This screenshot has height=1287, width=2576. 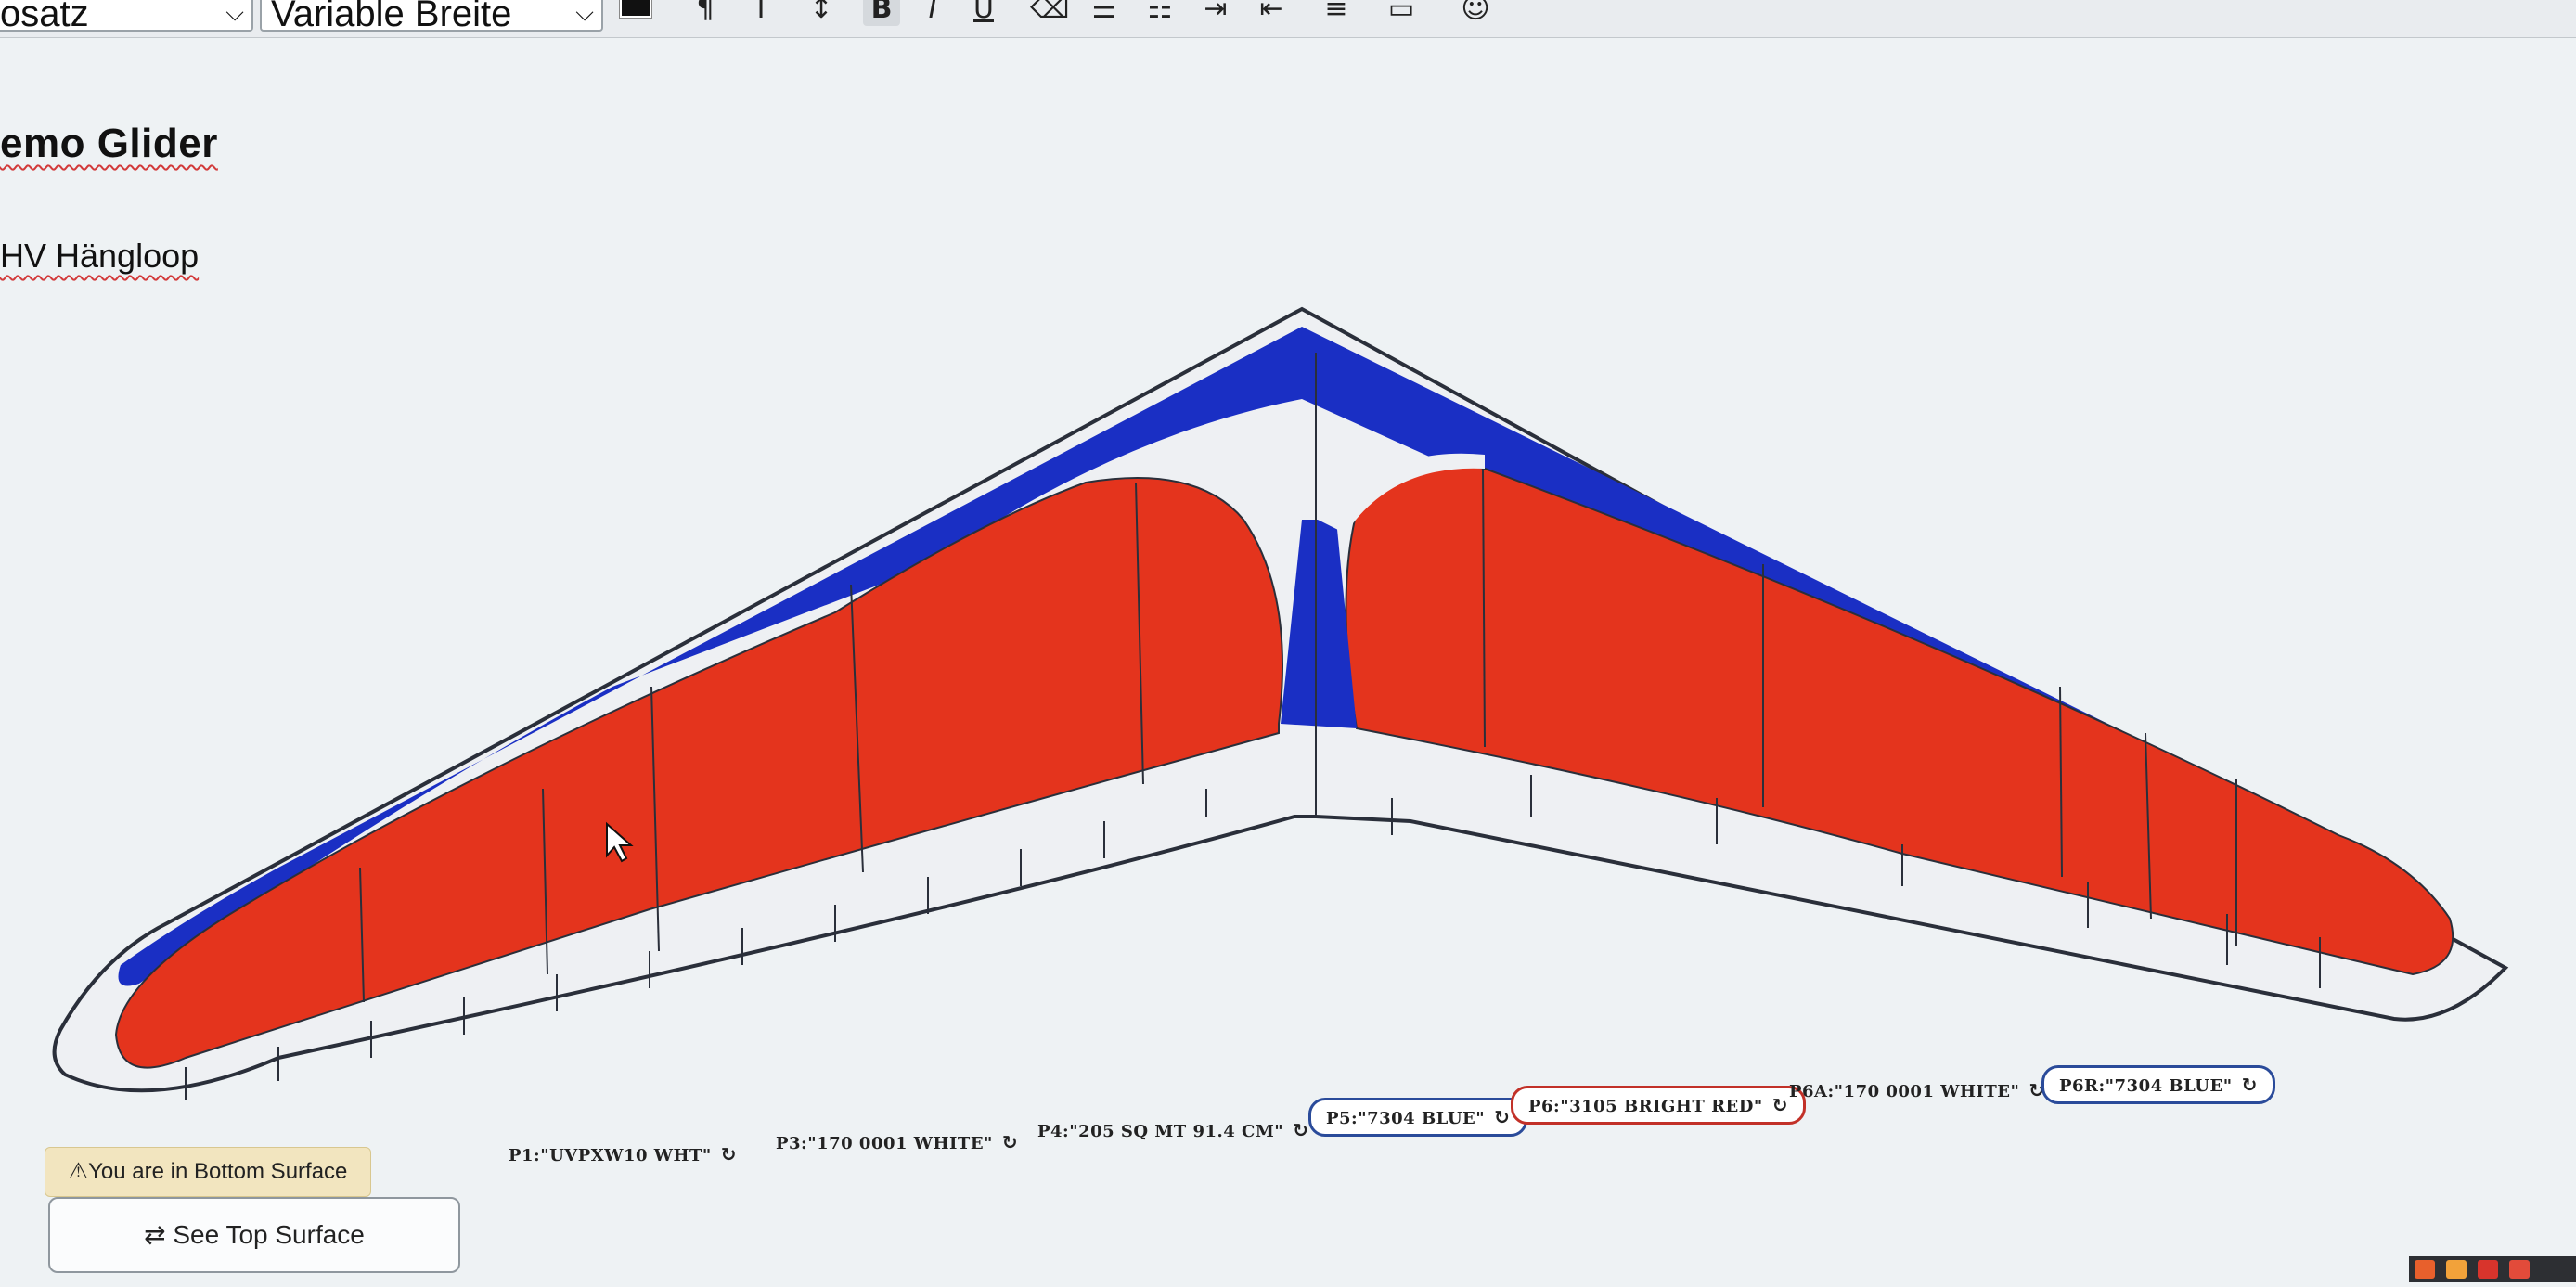 I want to click on panel-label-chip: P3:"170 0001 WHITE" ↻, so click(x=897, y=1142).